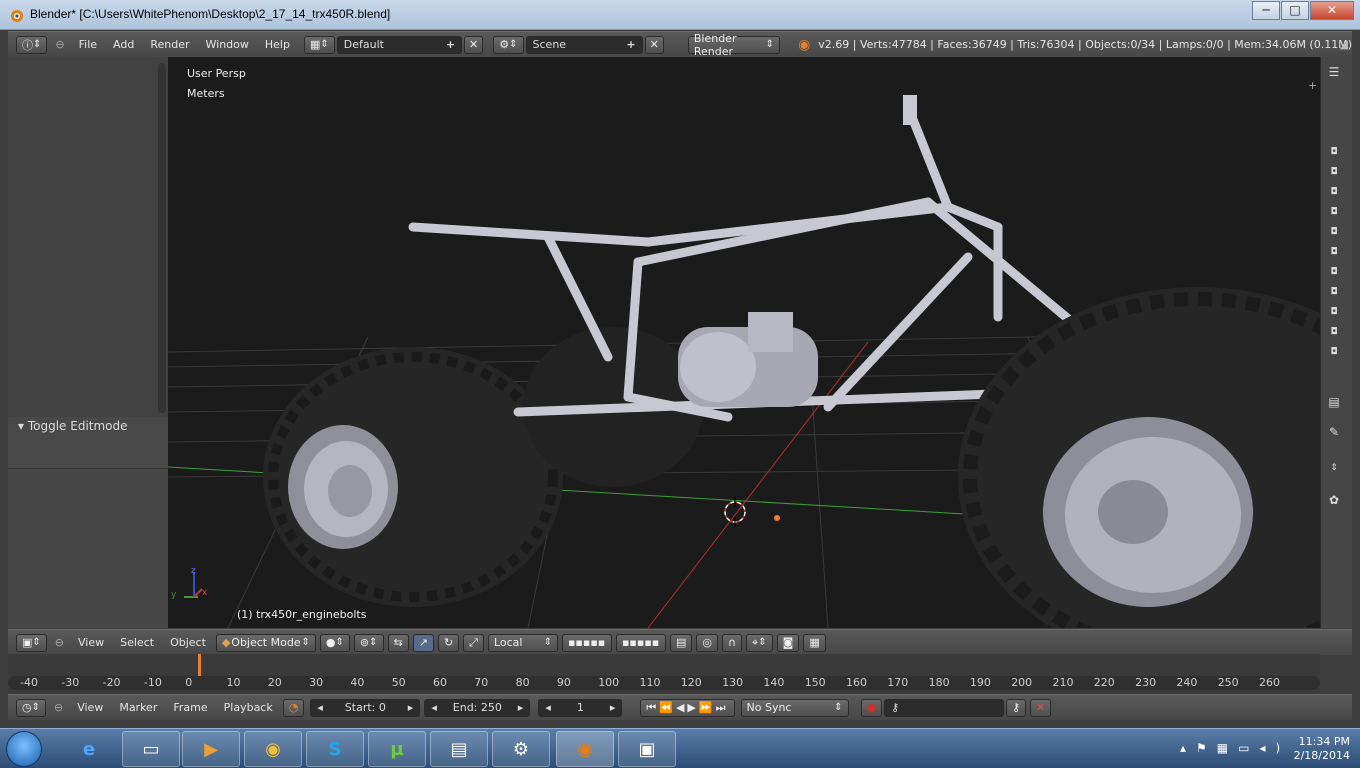 This screenshot has width=1360, height=768. I want to click on translate-manipulator: ↗, so click(423, 642).